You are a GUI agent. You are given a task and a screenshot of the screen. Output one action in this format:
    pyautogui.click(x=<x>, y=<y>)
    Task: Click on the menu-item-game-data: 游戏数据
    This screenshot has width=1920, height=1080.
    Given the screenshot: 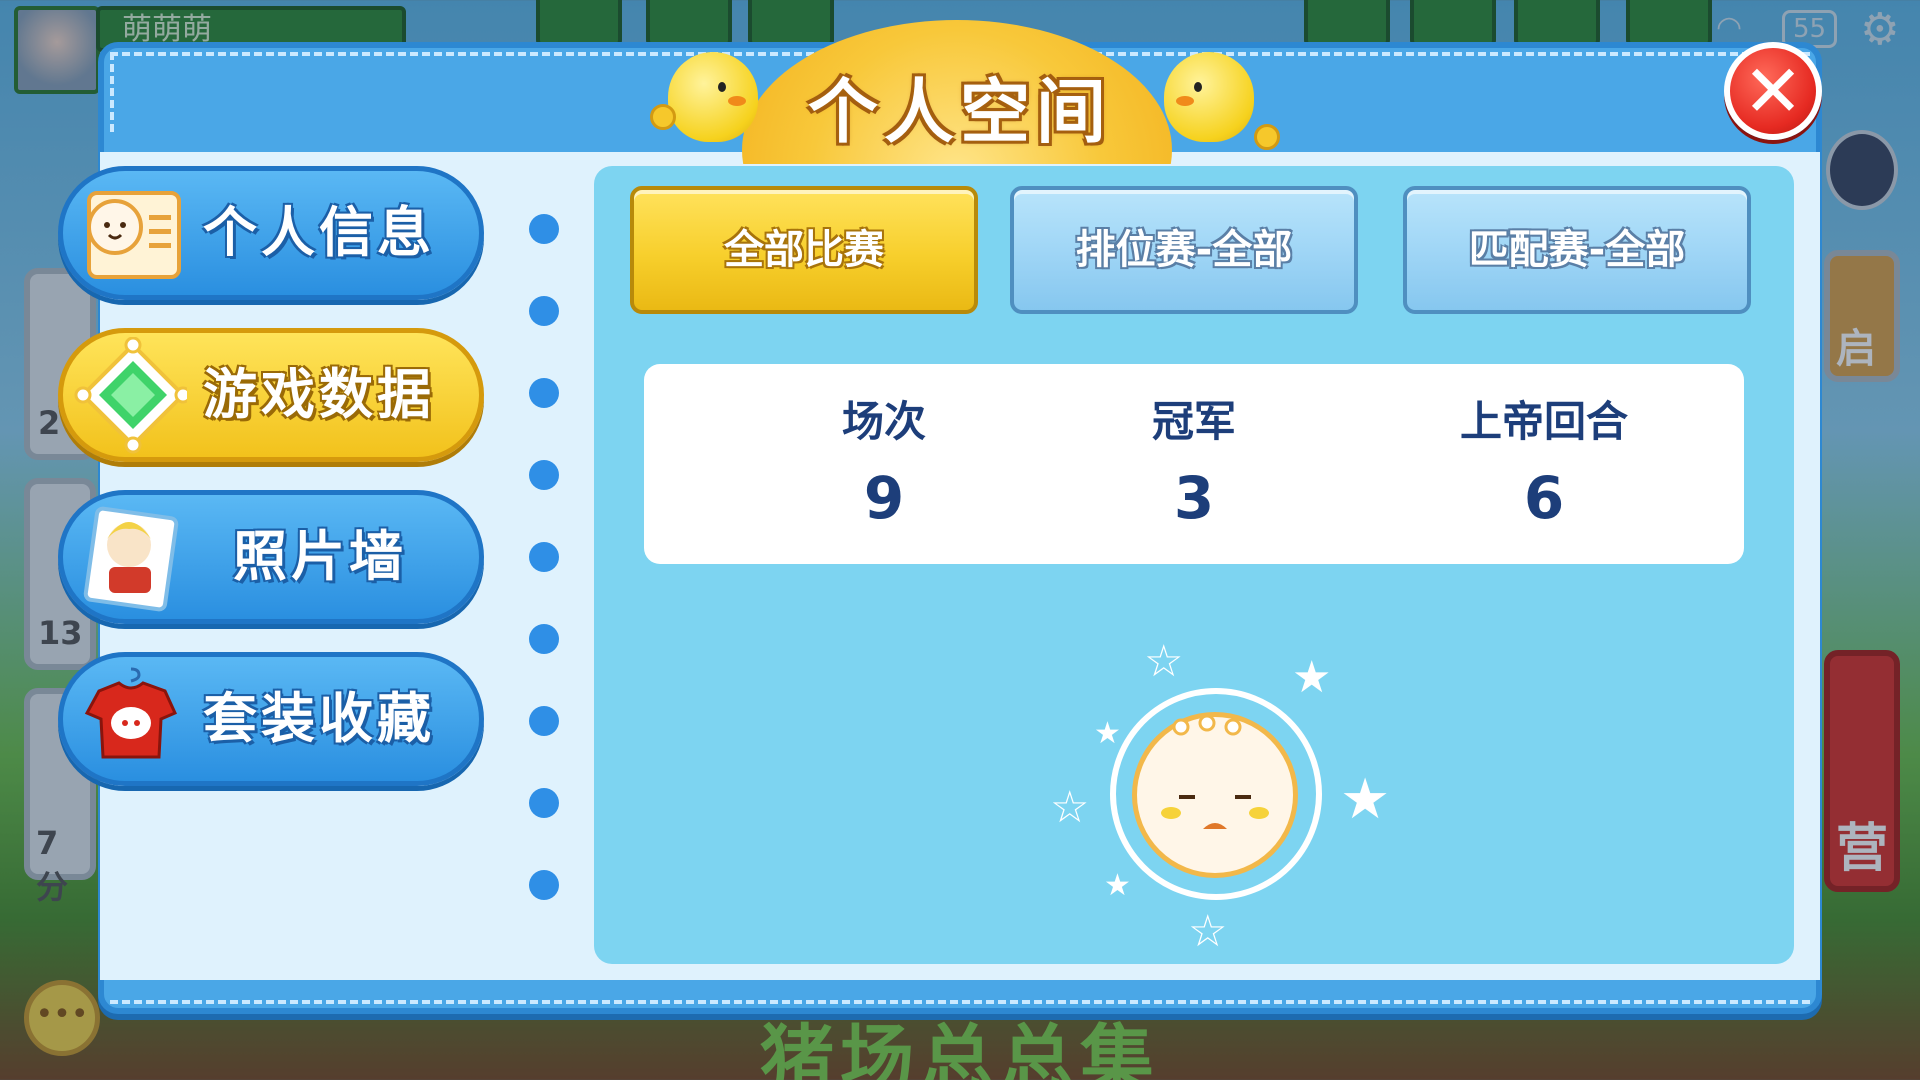 What is the action you would take?
    pyautogui.click(x=271, y=395)
    